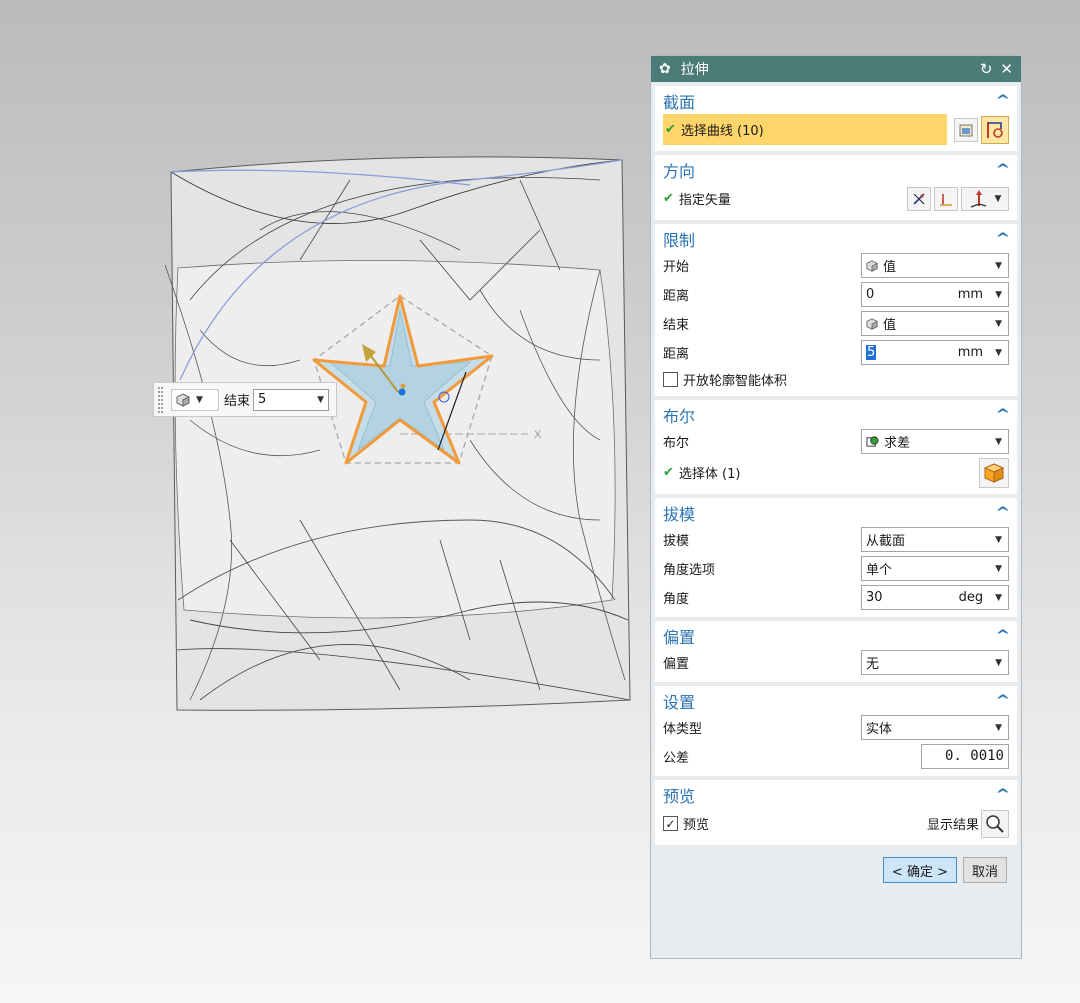  Describe the element at coordinates (919, 198) in the screenshot. I see `reverse-direction-button` at that location.